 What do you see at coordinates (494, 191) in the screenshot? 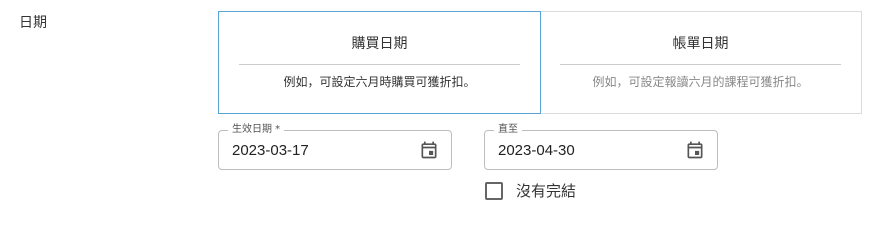
I see `no-end-checkbox` at bounding box center [494, 191].